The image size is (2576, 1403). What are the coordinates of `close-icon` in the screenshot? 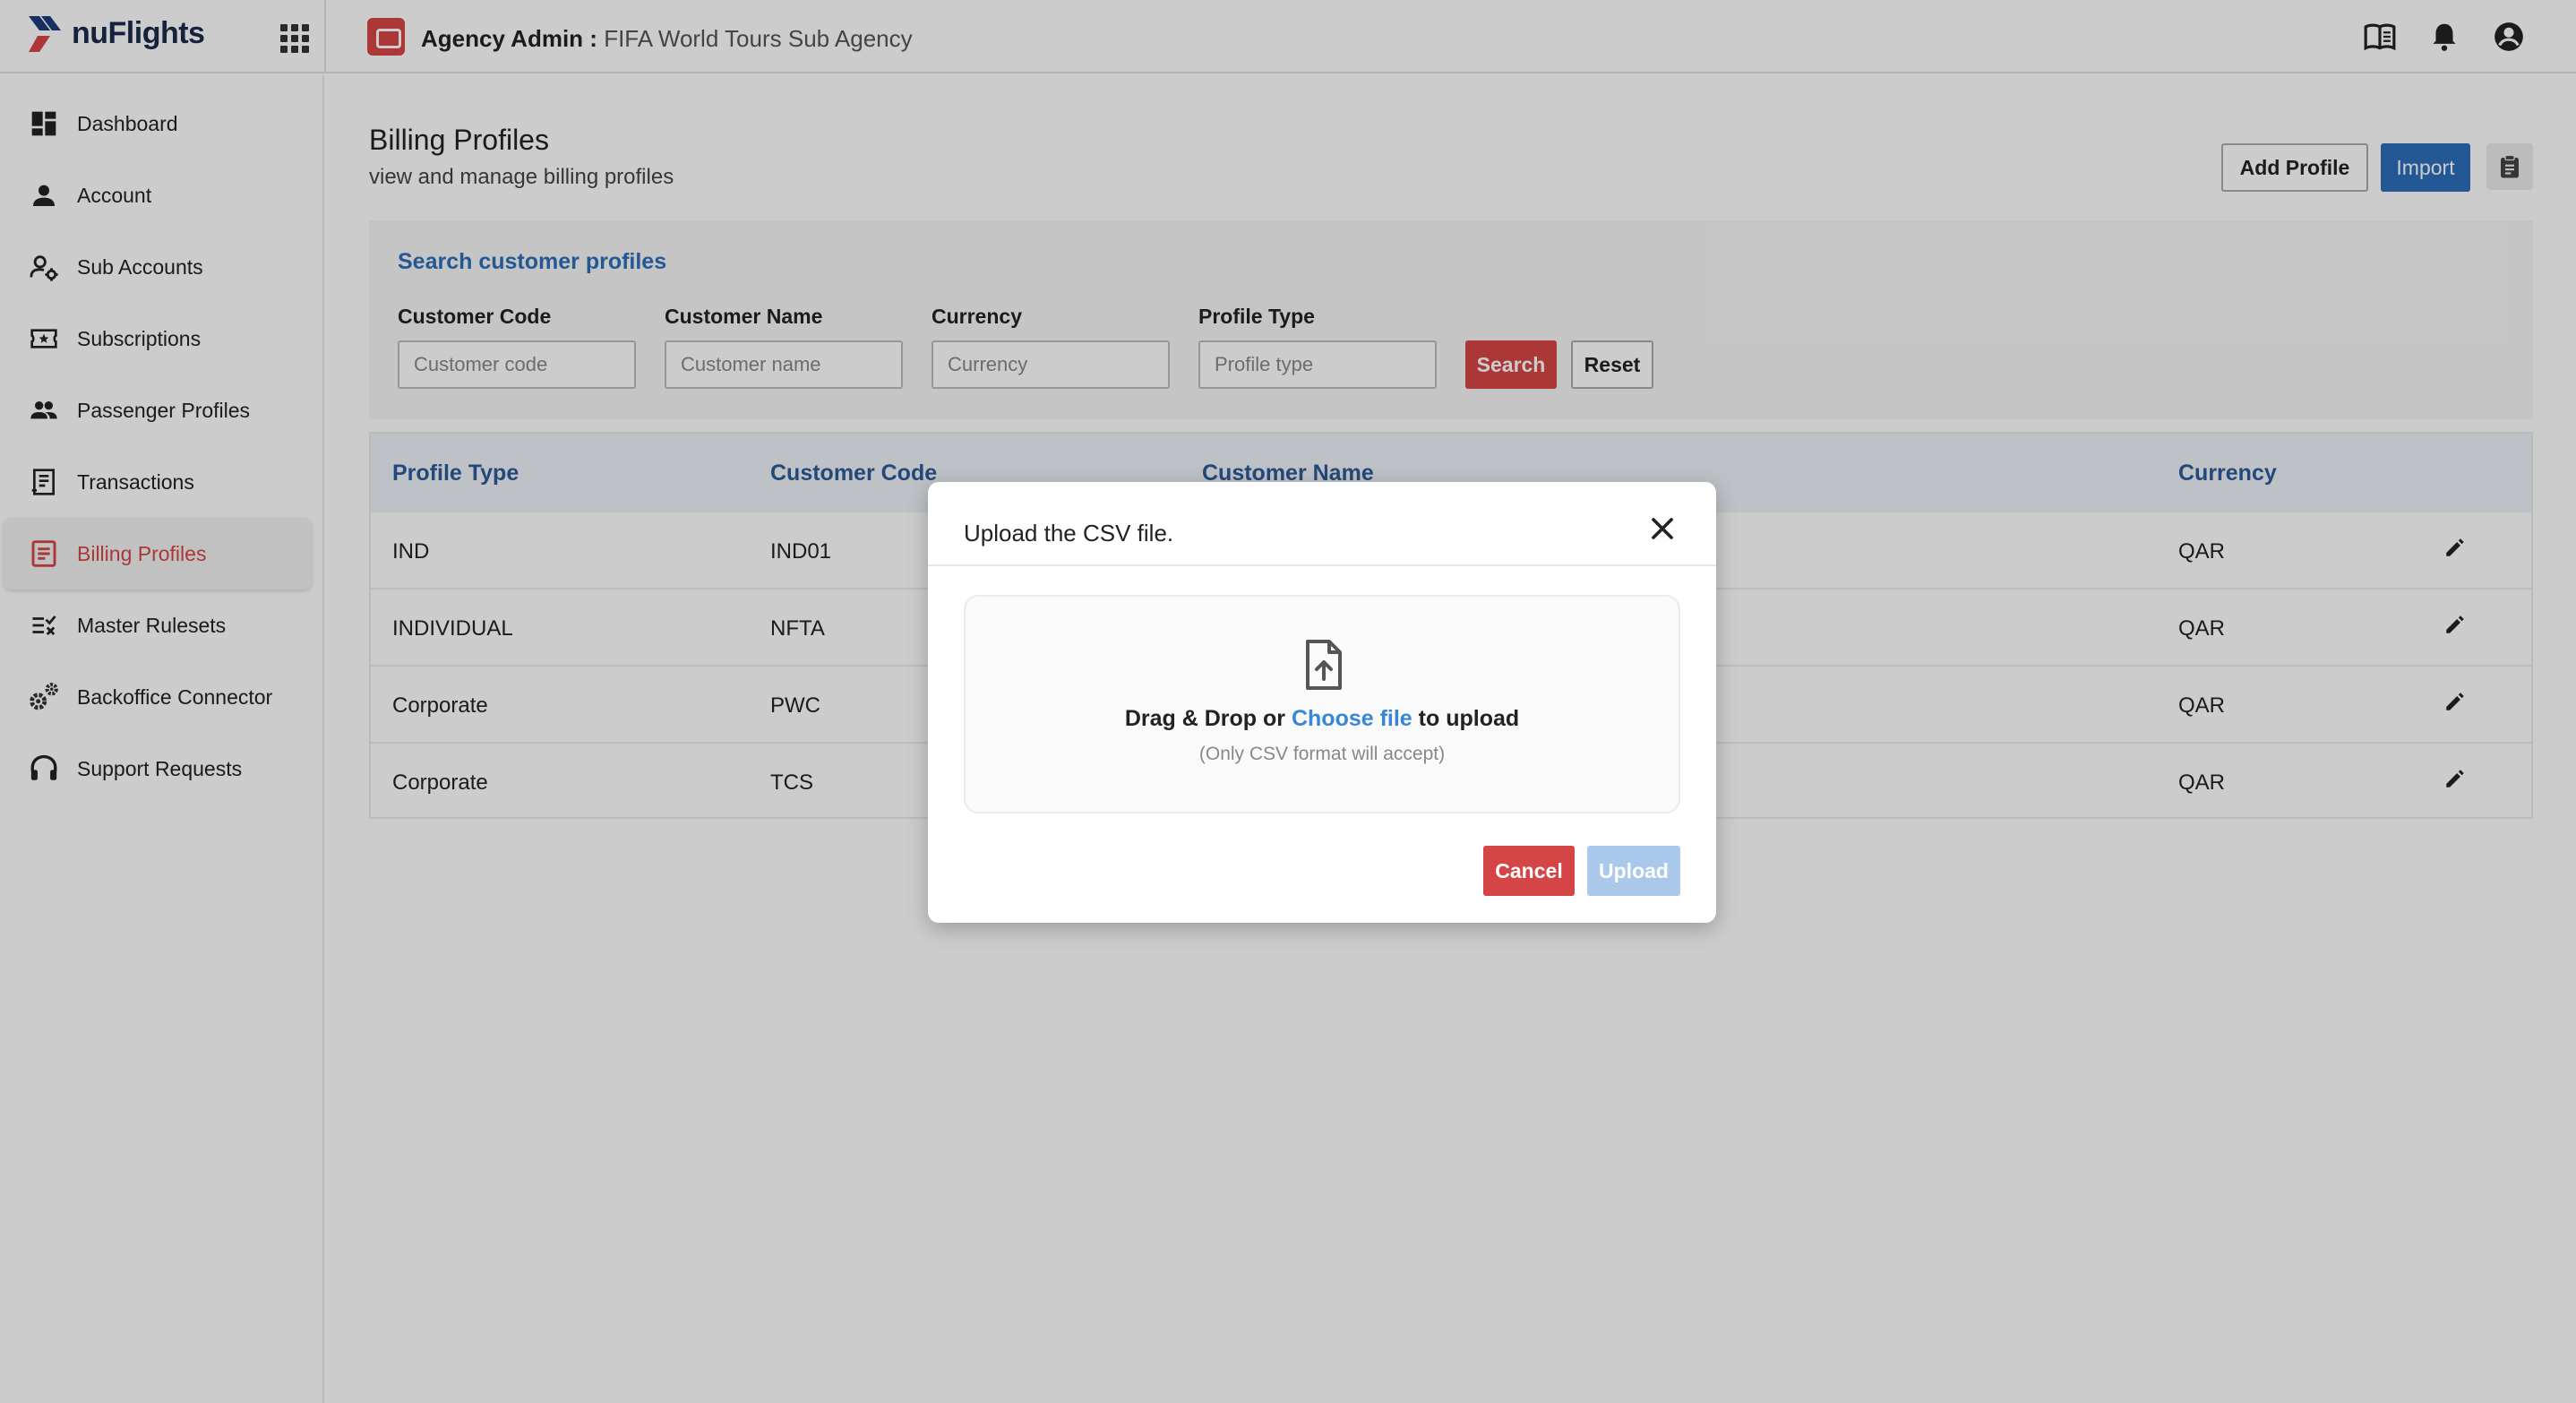 It's located at (1662, 529).